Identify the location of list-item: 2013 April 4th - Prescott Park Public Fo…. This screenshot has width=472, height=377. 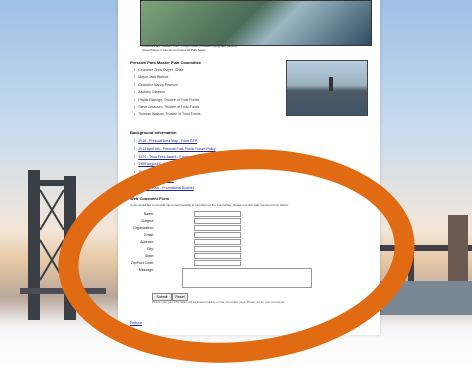
(178, 151).